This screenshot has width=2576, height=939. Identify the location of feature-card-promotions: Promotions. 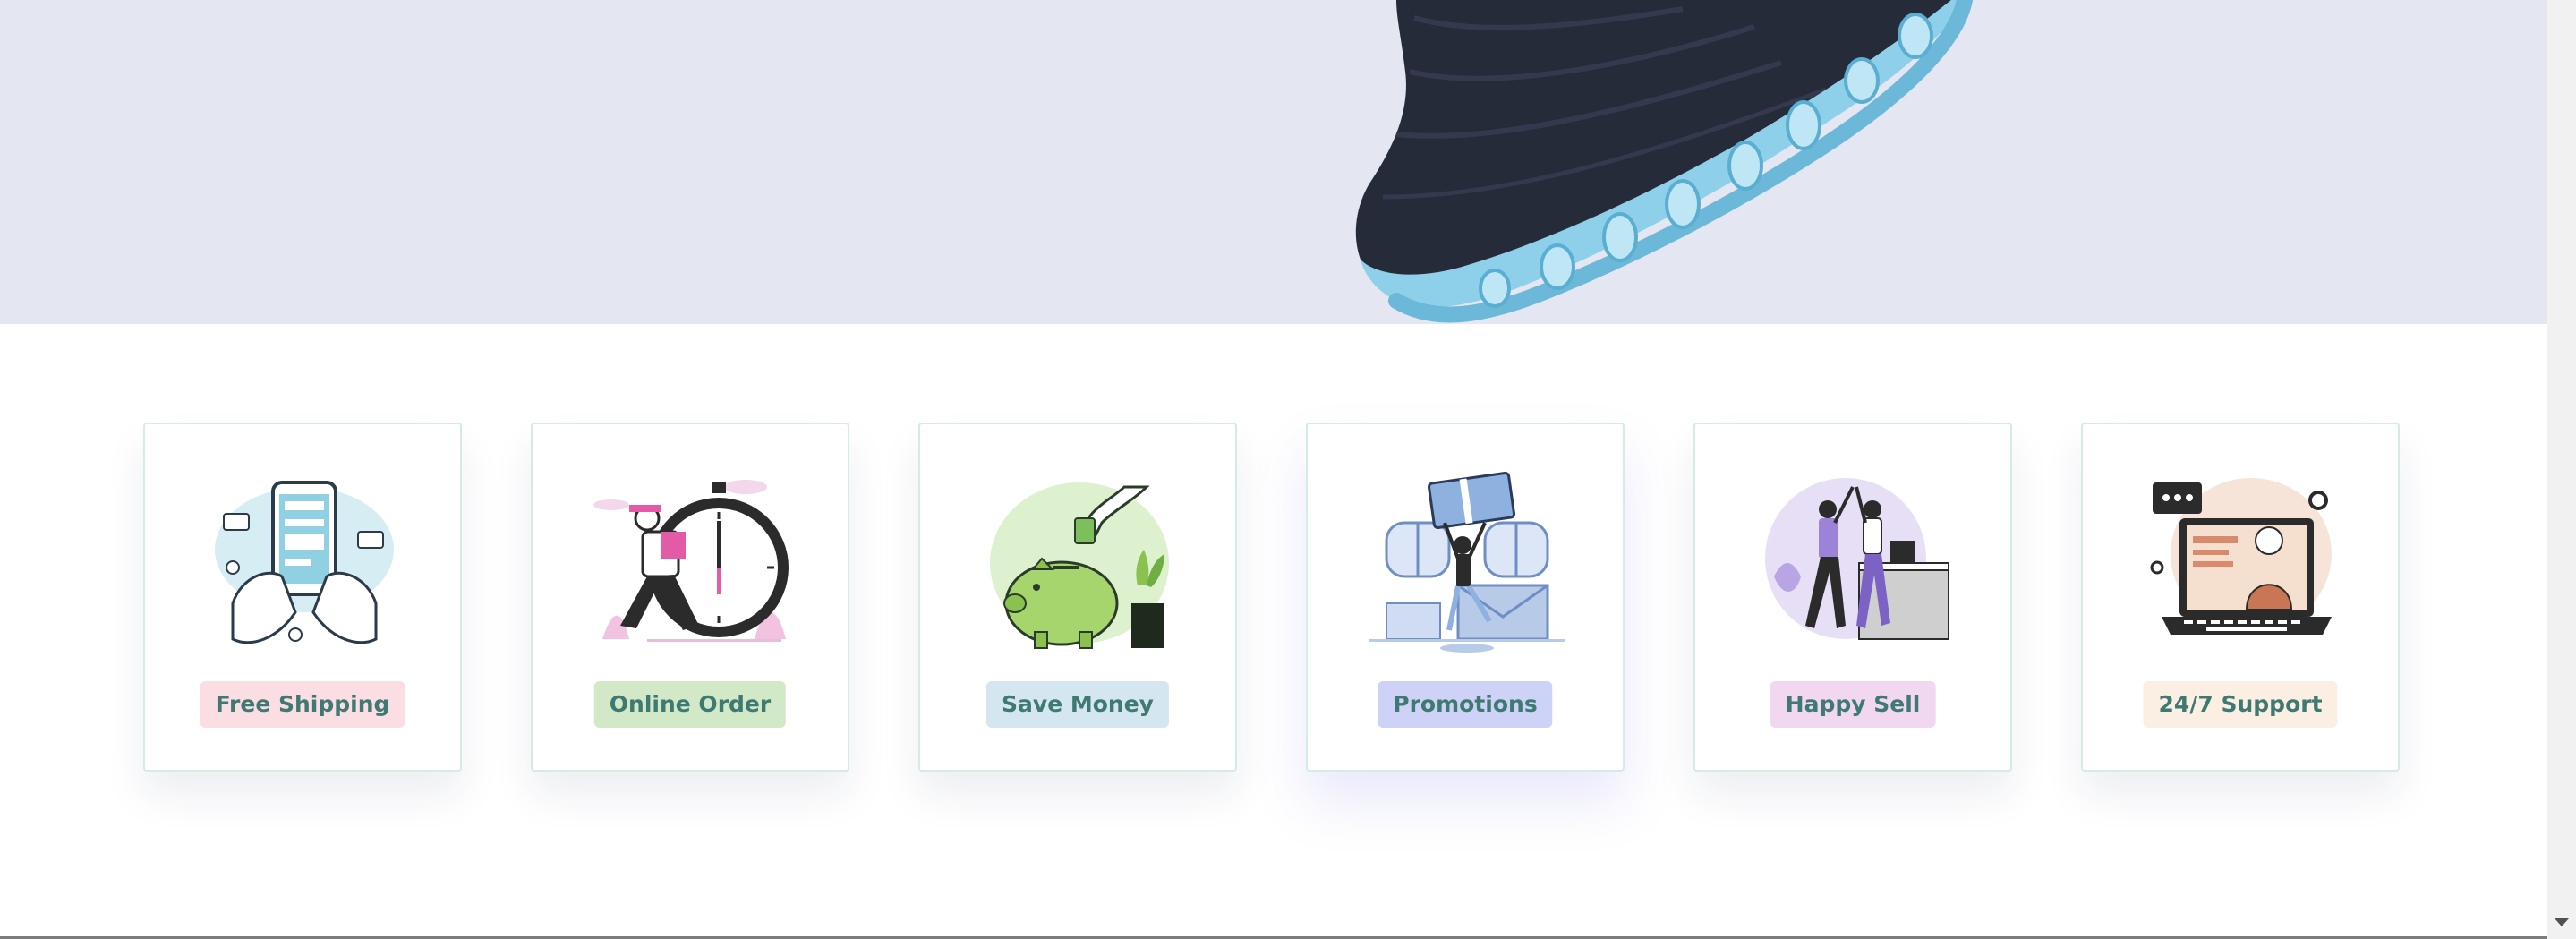
(1465, 597).